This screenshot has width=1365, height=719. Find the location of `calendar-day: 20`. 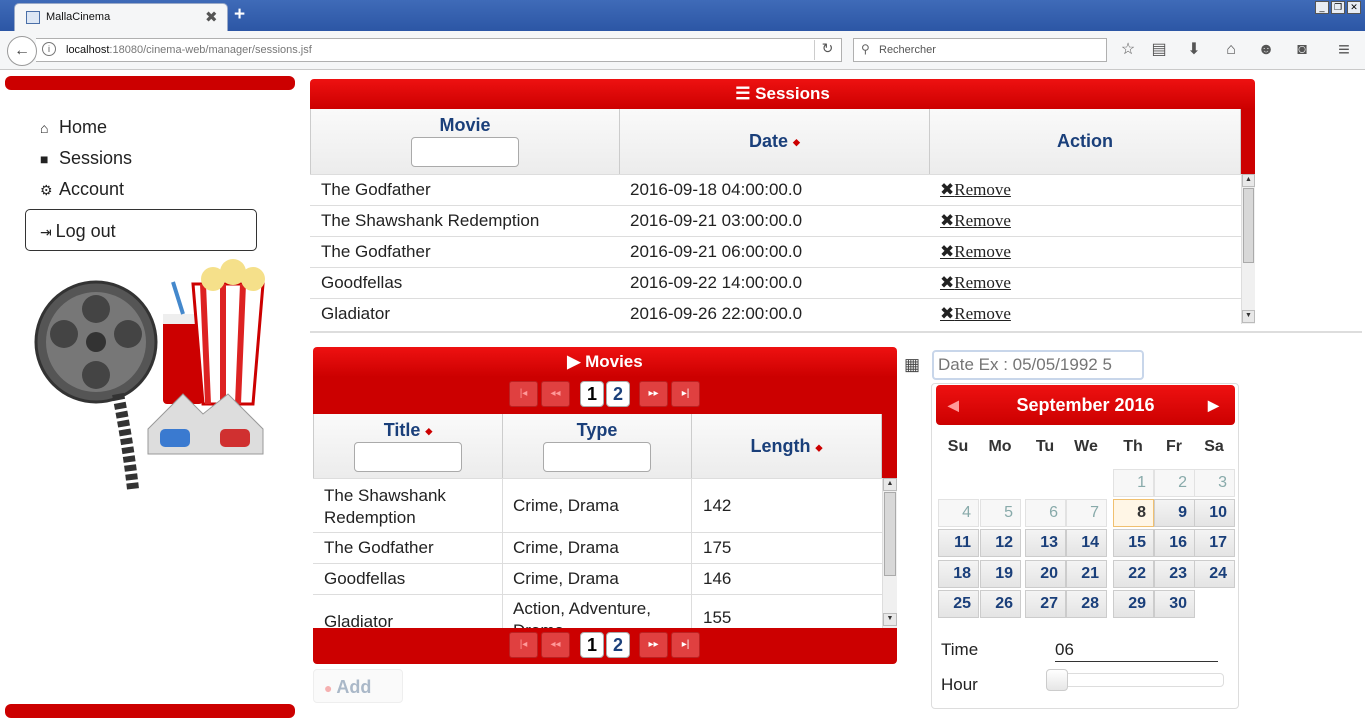

calendar-day: 20 is located at coordinates (1045, 574).